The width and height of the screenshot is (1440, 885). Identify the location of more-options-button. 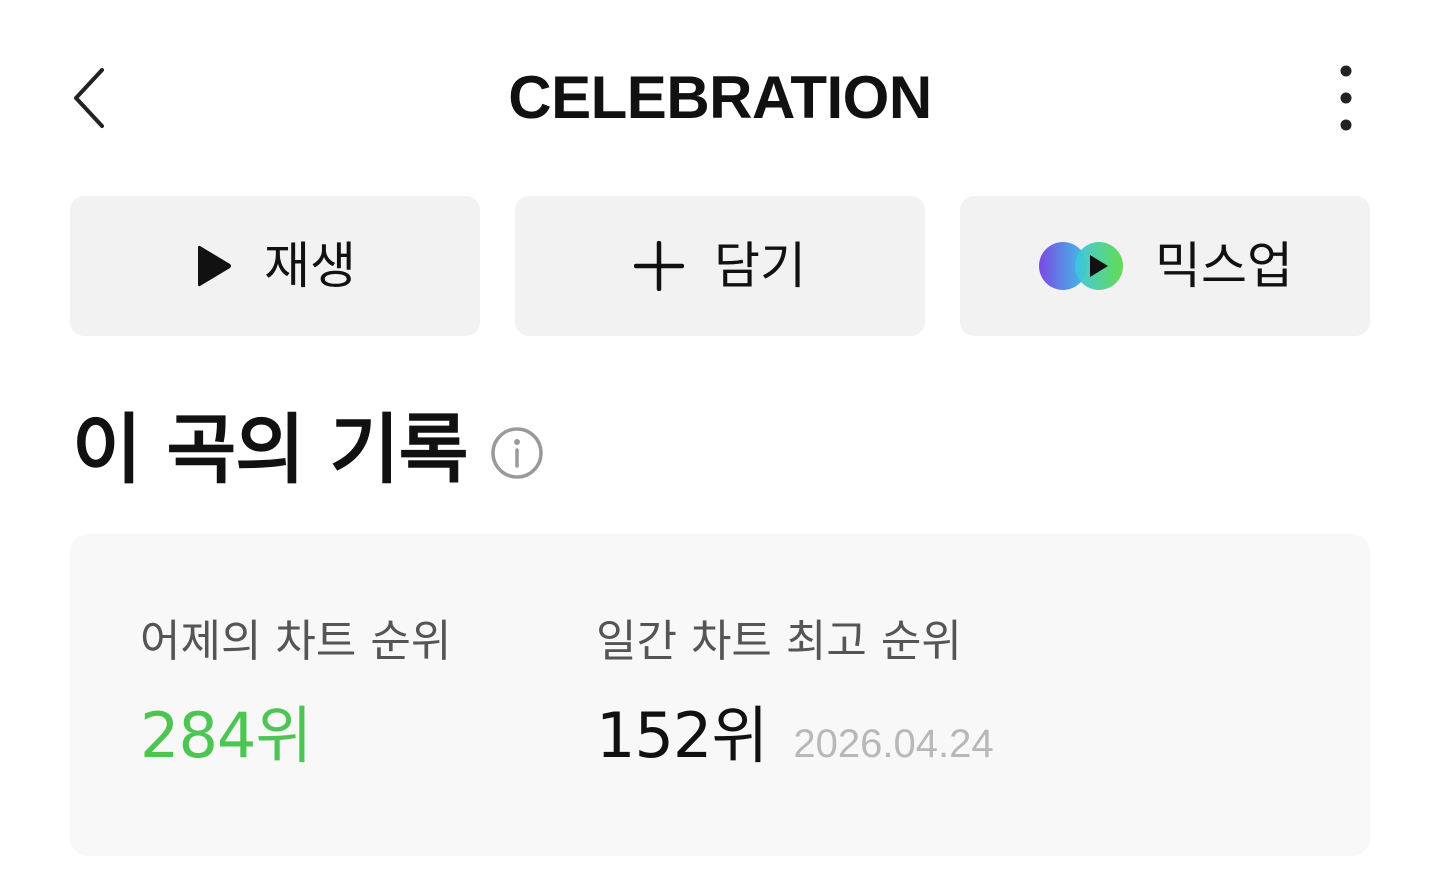
(1346, 98).